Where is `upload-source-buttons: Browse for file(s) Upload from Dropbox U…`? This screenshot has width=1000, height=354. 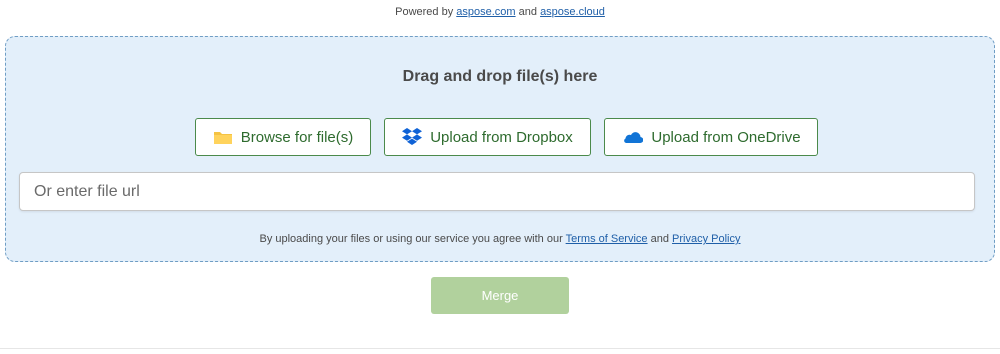 upload-source-buttons: Browse for file(s) Upload from Dropbox U… is located at coordinates (500, 137).